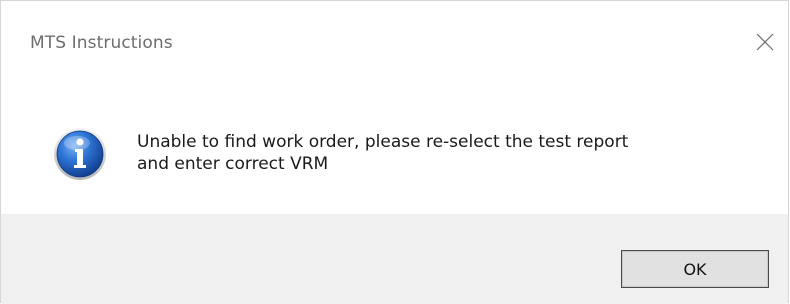 This screenshot has height=304, width=790. I want to click on info-icon, so click(80, 154).